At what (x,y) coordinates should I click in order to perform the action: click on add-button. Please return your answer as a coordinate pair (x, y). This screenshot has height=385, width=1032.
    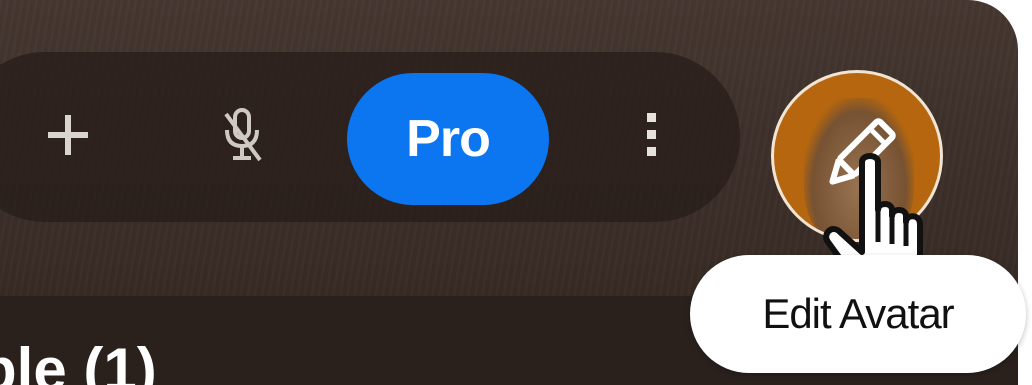
    Looking at the image, I should click on (68, 135).